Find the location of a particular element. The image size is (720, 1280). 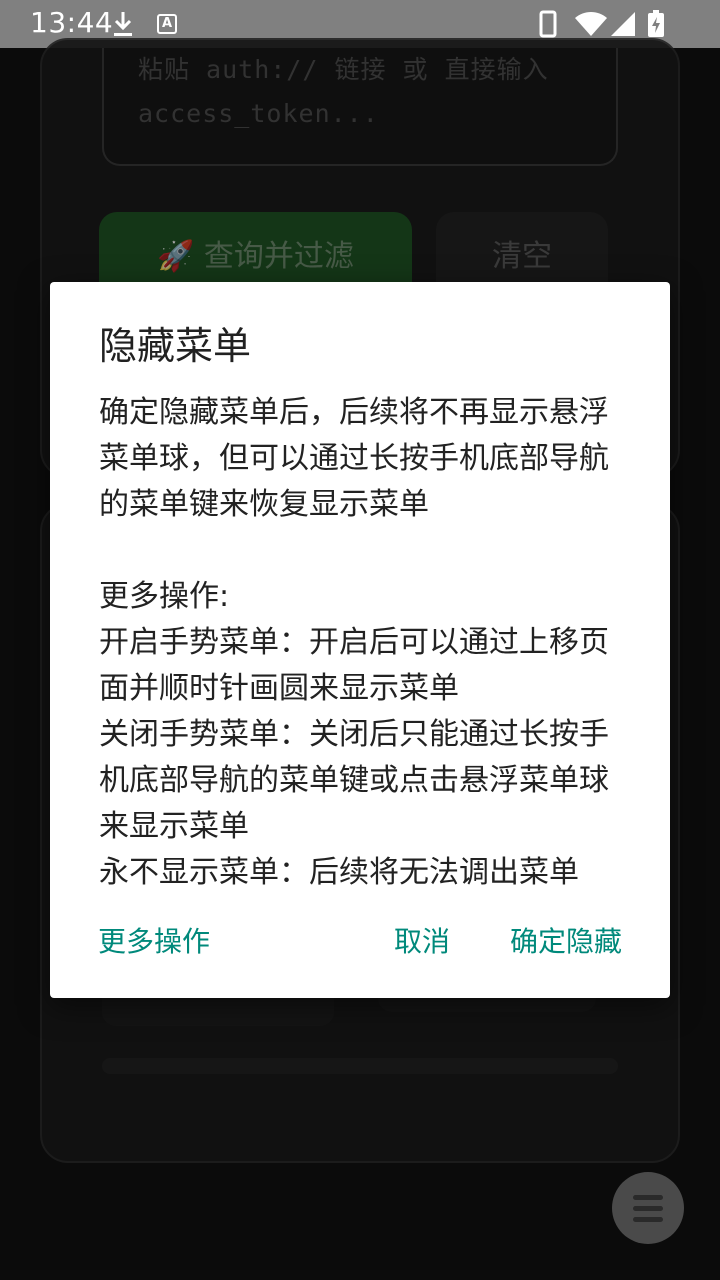

phone-icon is located at coordinates (548, 24).